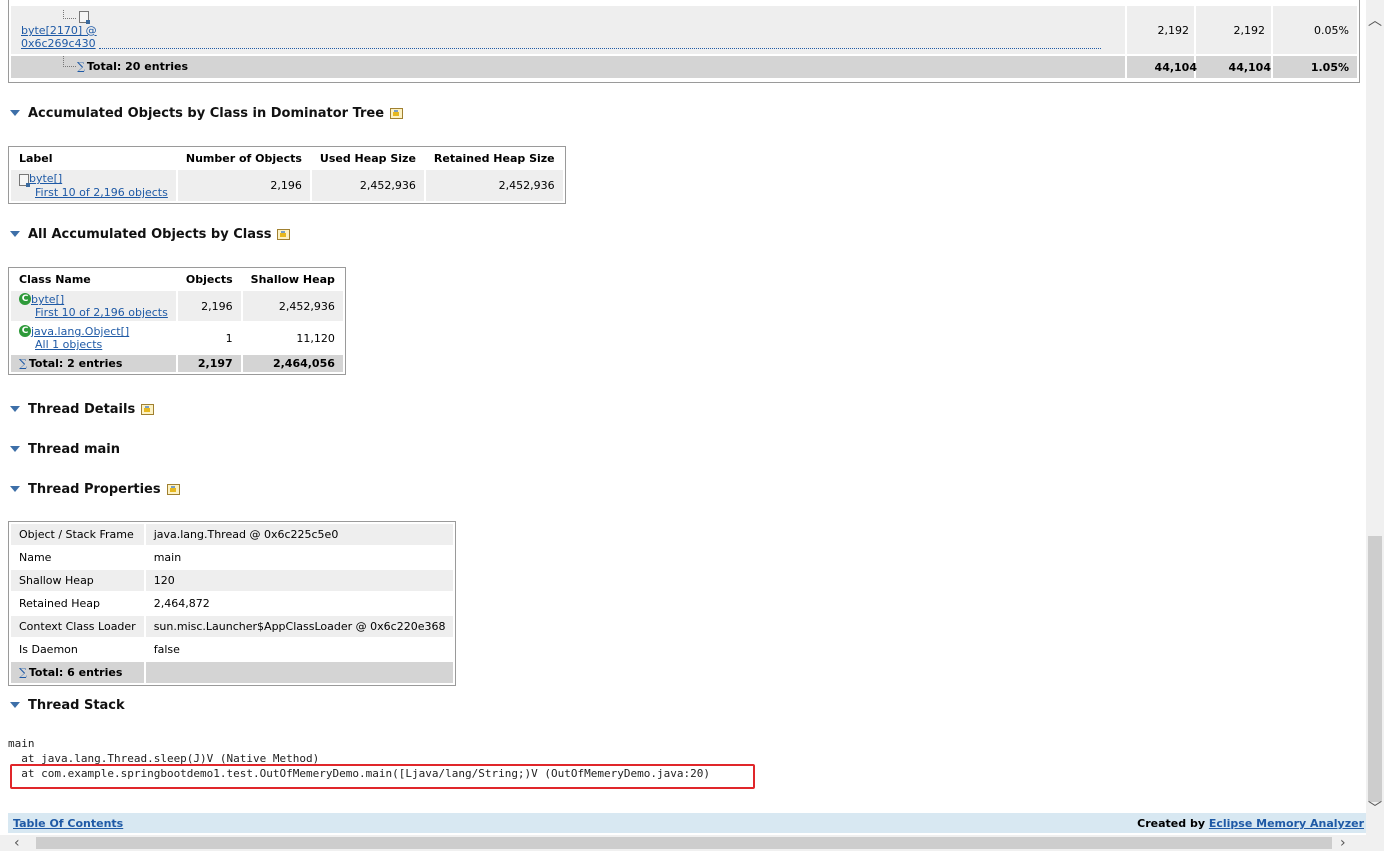  I want to click on class-link: java.lang.Object[], so click(80, 331).